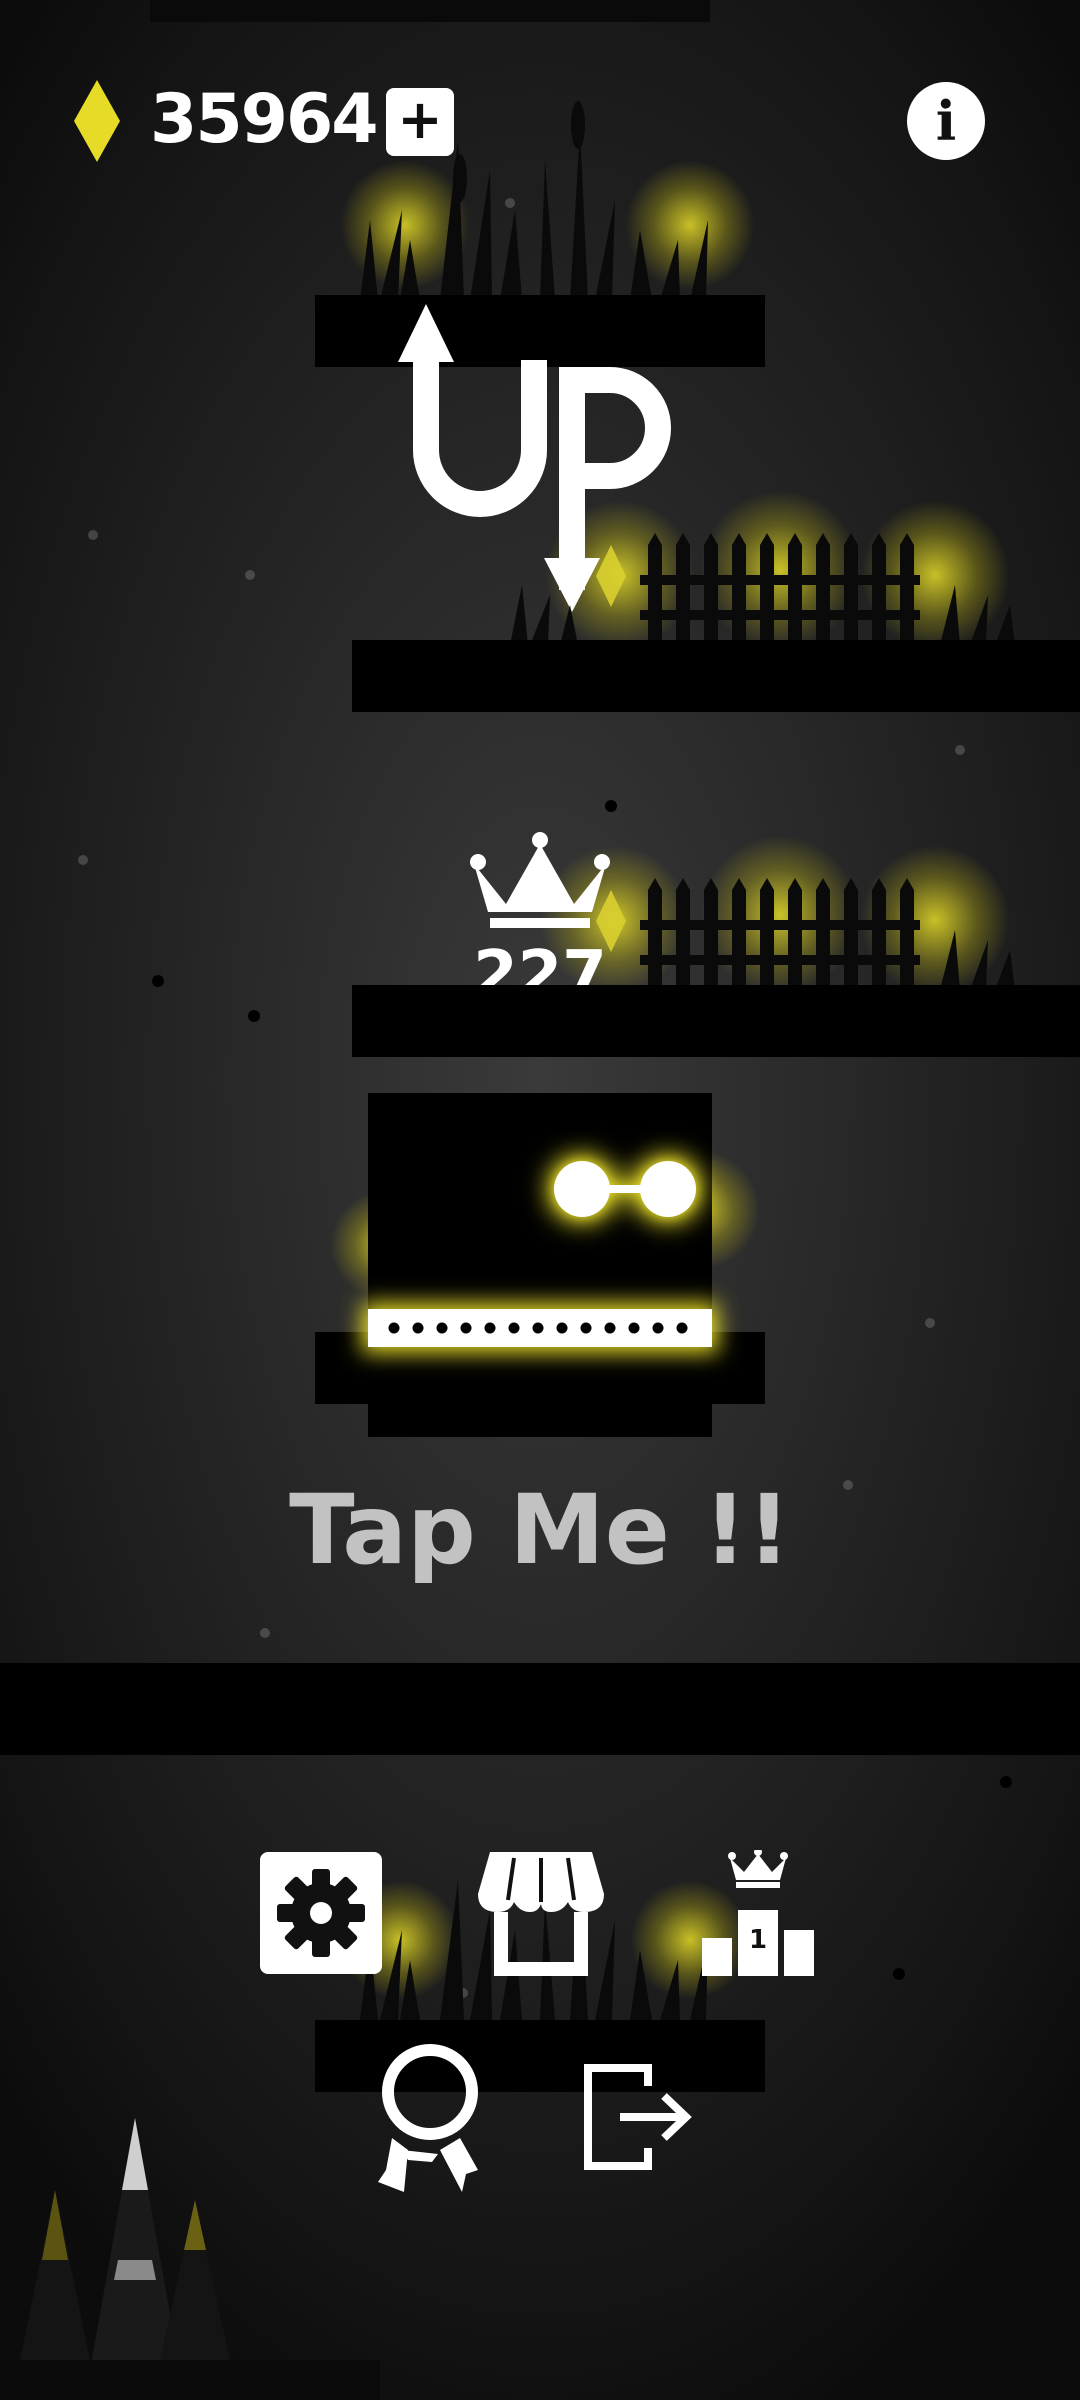  I want to click on gem-count: 35964, so click(264, 119).